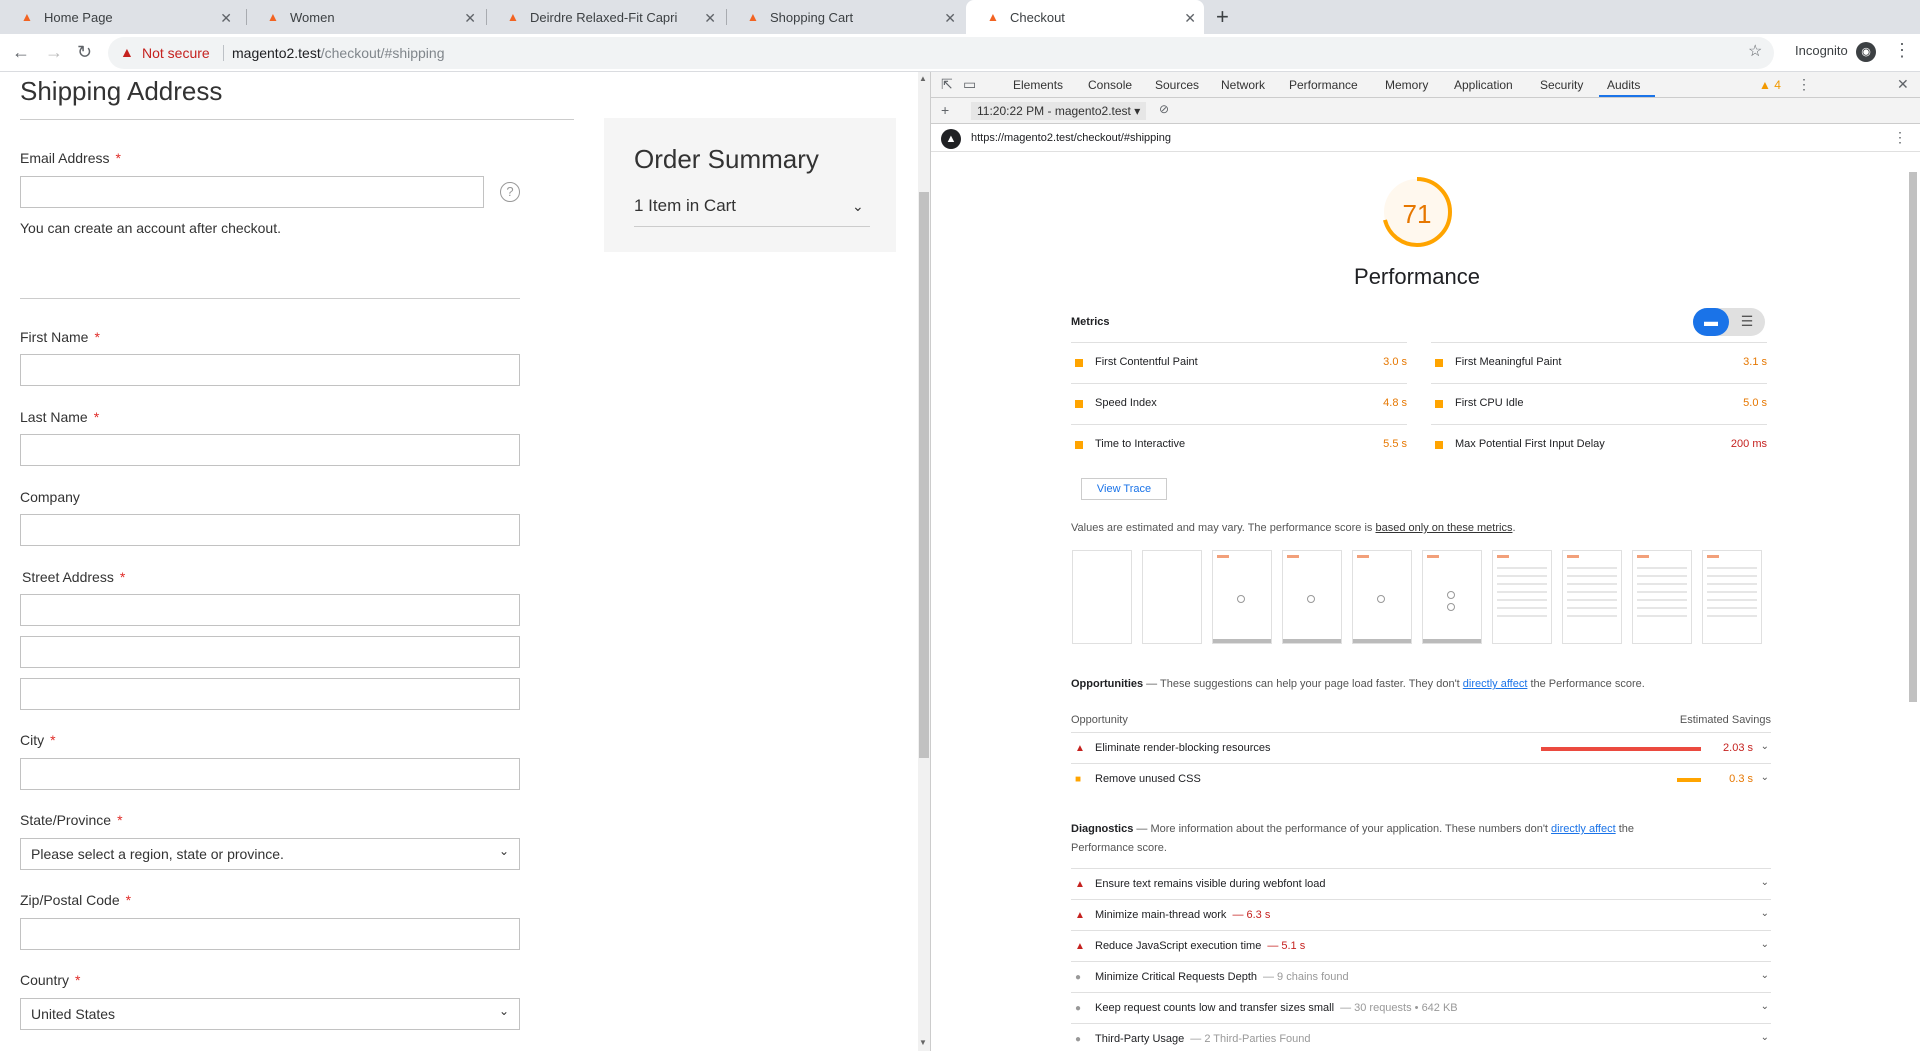 The height and width of the screenshot is (1054, 1920). I want to click on back-icon: ←, so click(21, 52).